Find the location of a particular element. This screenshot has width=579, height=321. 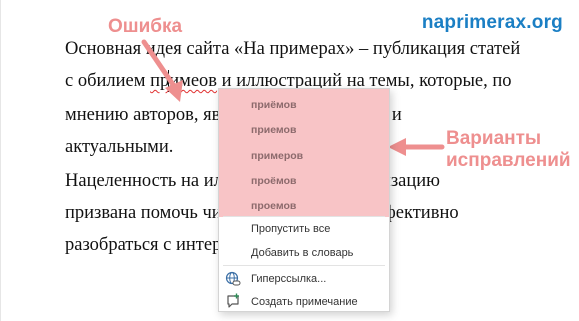

annotation-variants-label: Варианты исправлений is located at coordinates (508, 150).